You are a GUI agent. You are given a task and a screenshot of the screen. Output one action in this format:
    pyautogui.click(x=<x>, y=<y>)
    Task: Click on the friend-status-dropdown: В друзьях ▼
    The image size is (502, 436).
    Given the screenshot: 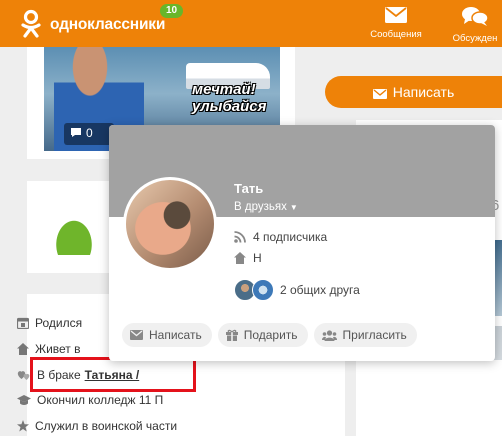 What is the action you would take?
    pyautogui.click(x=266, y=207)
    